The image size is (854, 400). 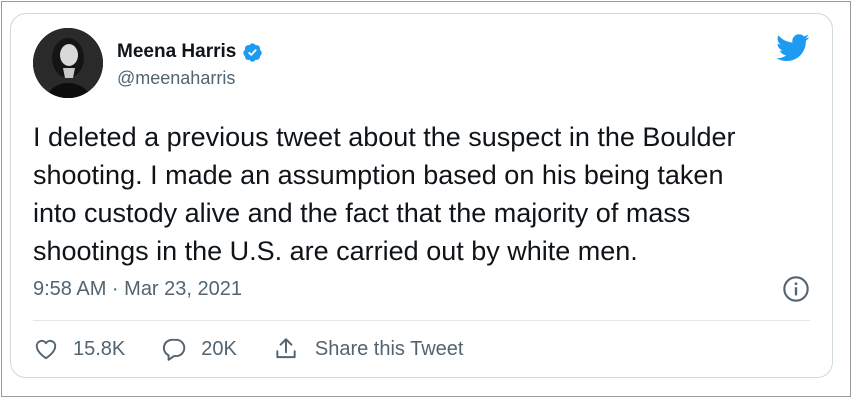 I want to click on author-name-row: Meena Harris, so click(x=190, y=52).